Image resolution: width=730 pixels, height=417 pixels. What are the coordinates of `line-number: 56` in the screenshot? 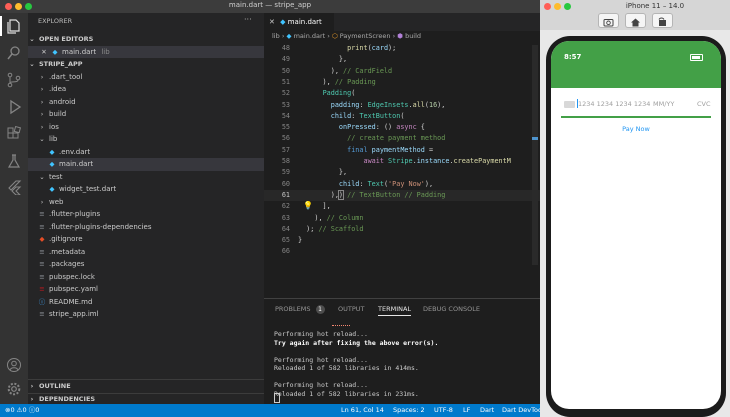 It's located at (285, 138).